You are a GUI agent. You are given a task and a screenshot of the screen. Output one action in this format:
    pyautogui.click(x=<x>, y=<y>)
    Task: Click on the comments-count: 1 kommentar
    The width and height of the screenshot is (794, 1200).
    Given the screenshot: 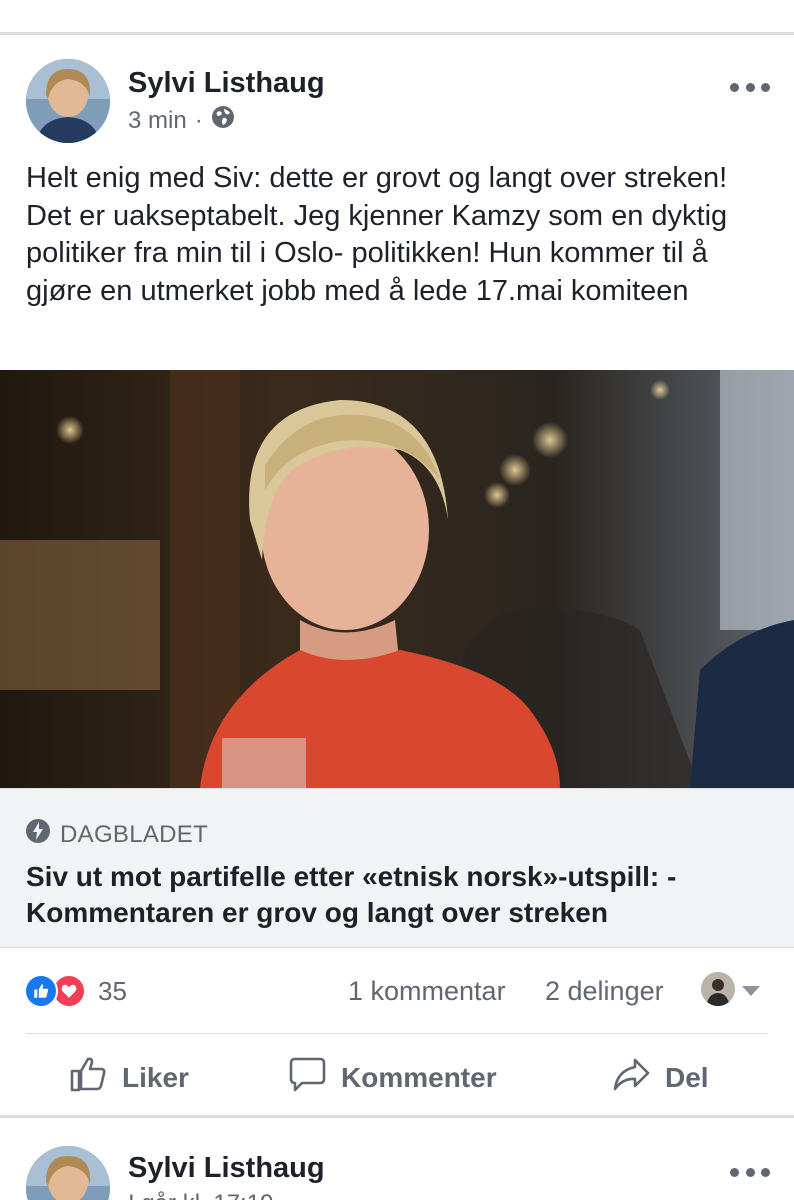 What is the action you would take?
    pyautogui.click(x=427, y=991)
    